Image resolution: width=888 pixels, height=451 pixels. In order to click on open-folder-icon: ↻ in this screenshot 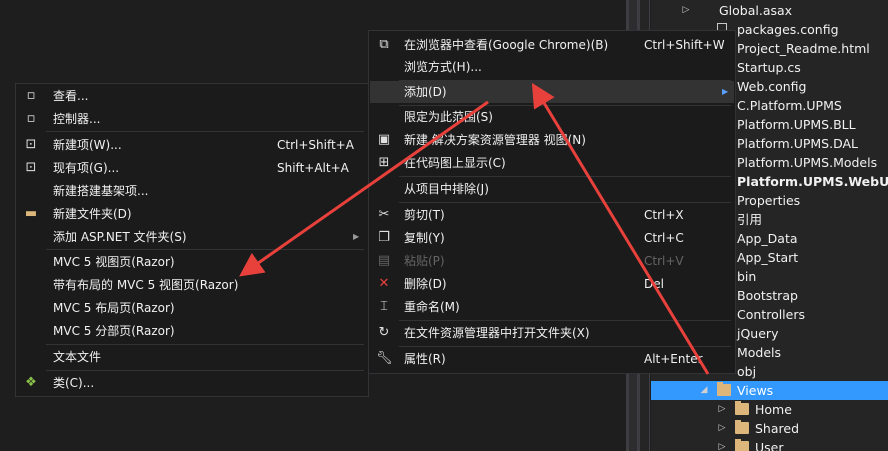, I will do `click(384, 332)`.